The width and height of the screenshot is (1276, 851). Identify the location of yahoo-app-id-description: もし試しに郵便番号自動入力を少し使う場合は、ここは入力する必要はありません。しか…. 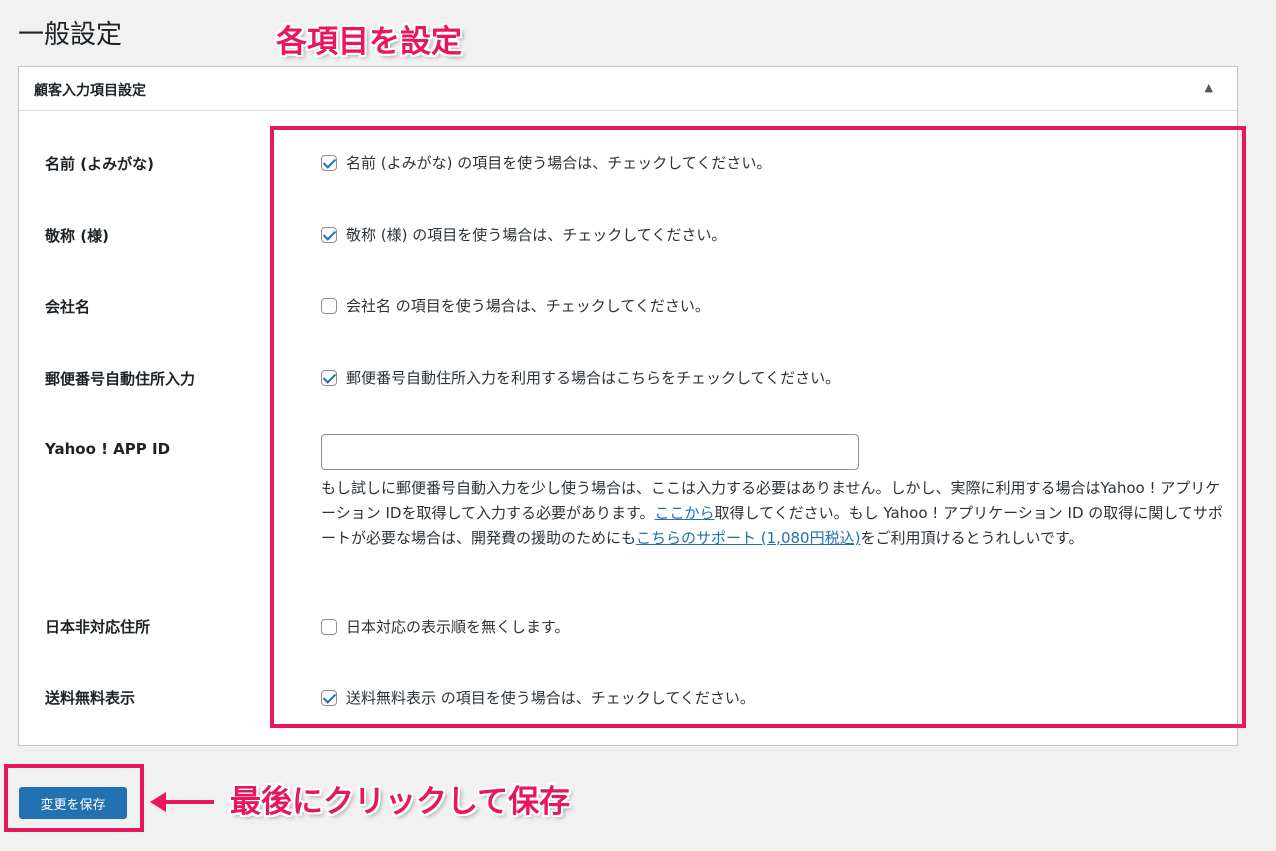
(777, 513).